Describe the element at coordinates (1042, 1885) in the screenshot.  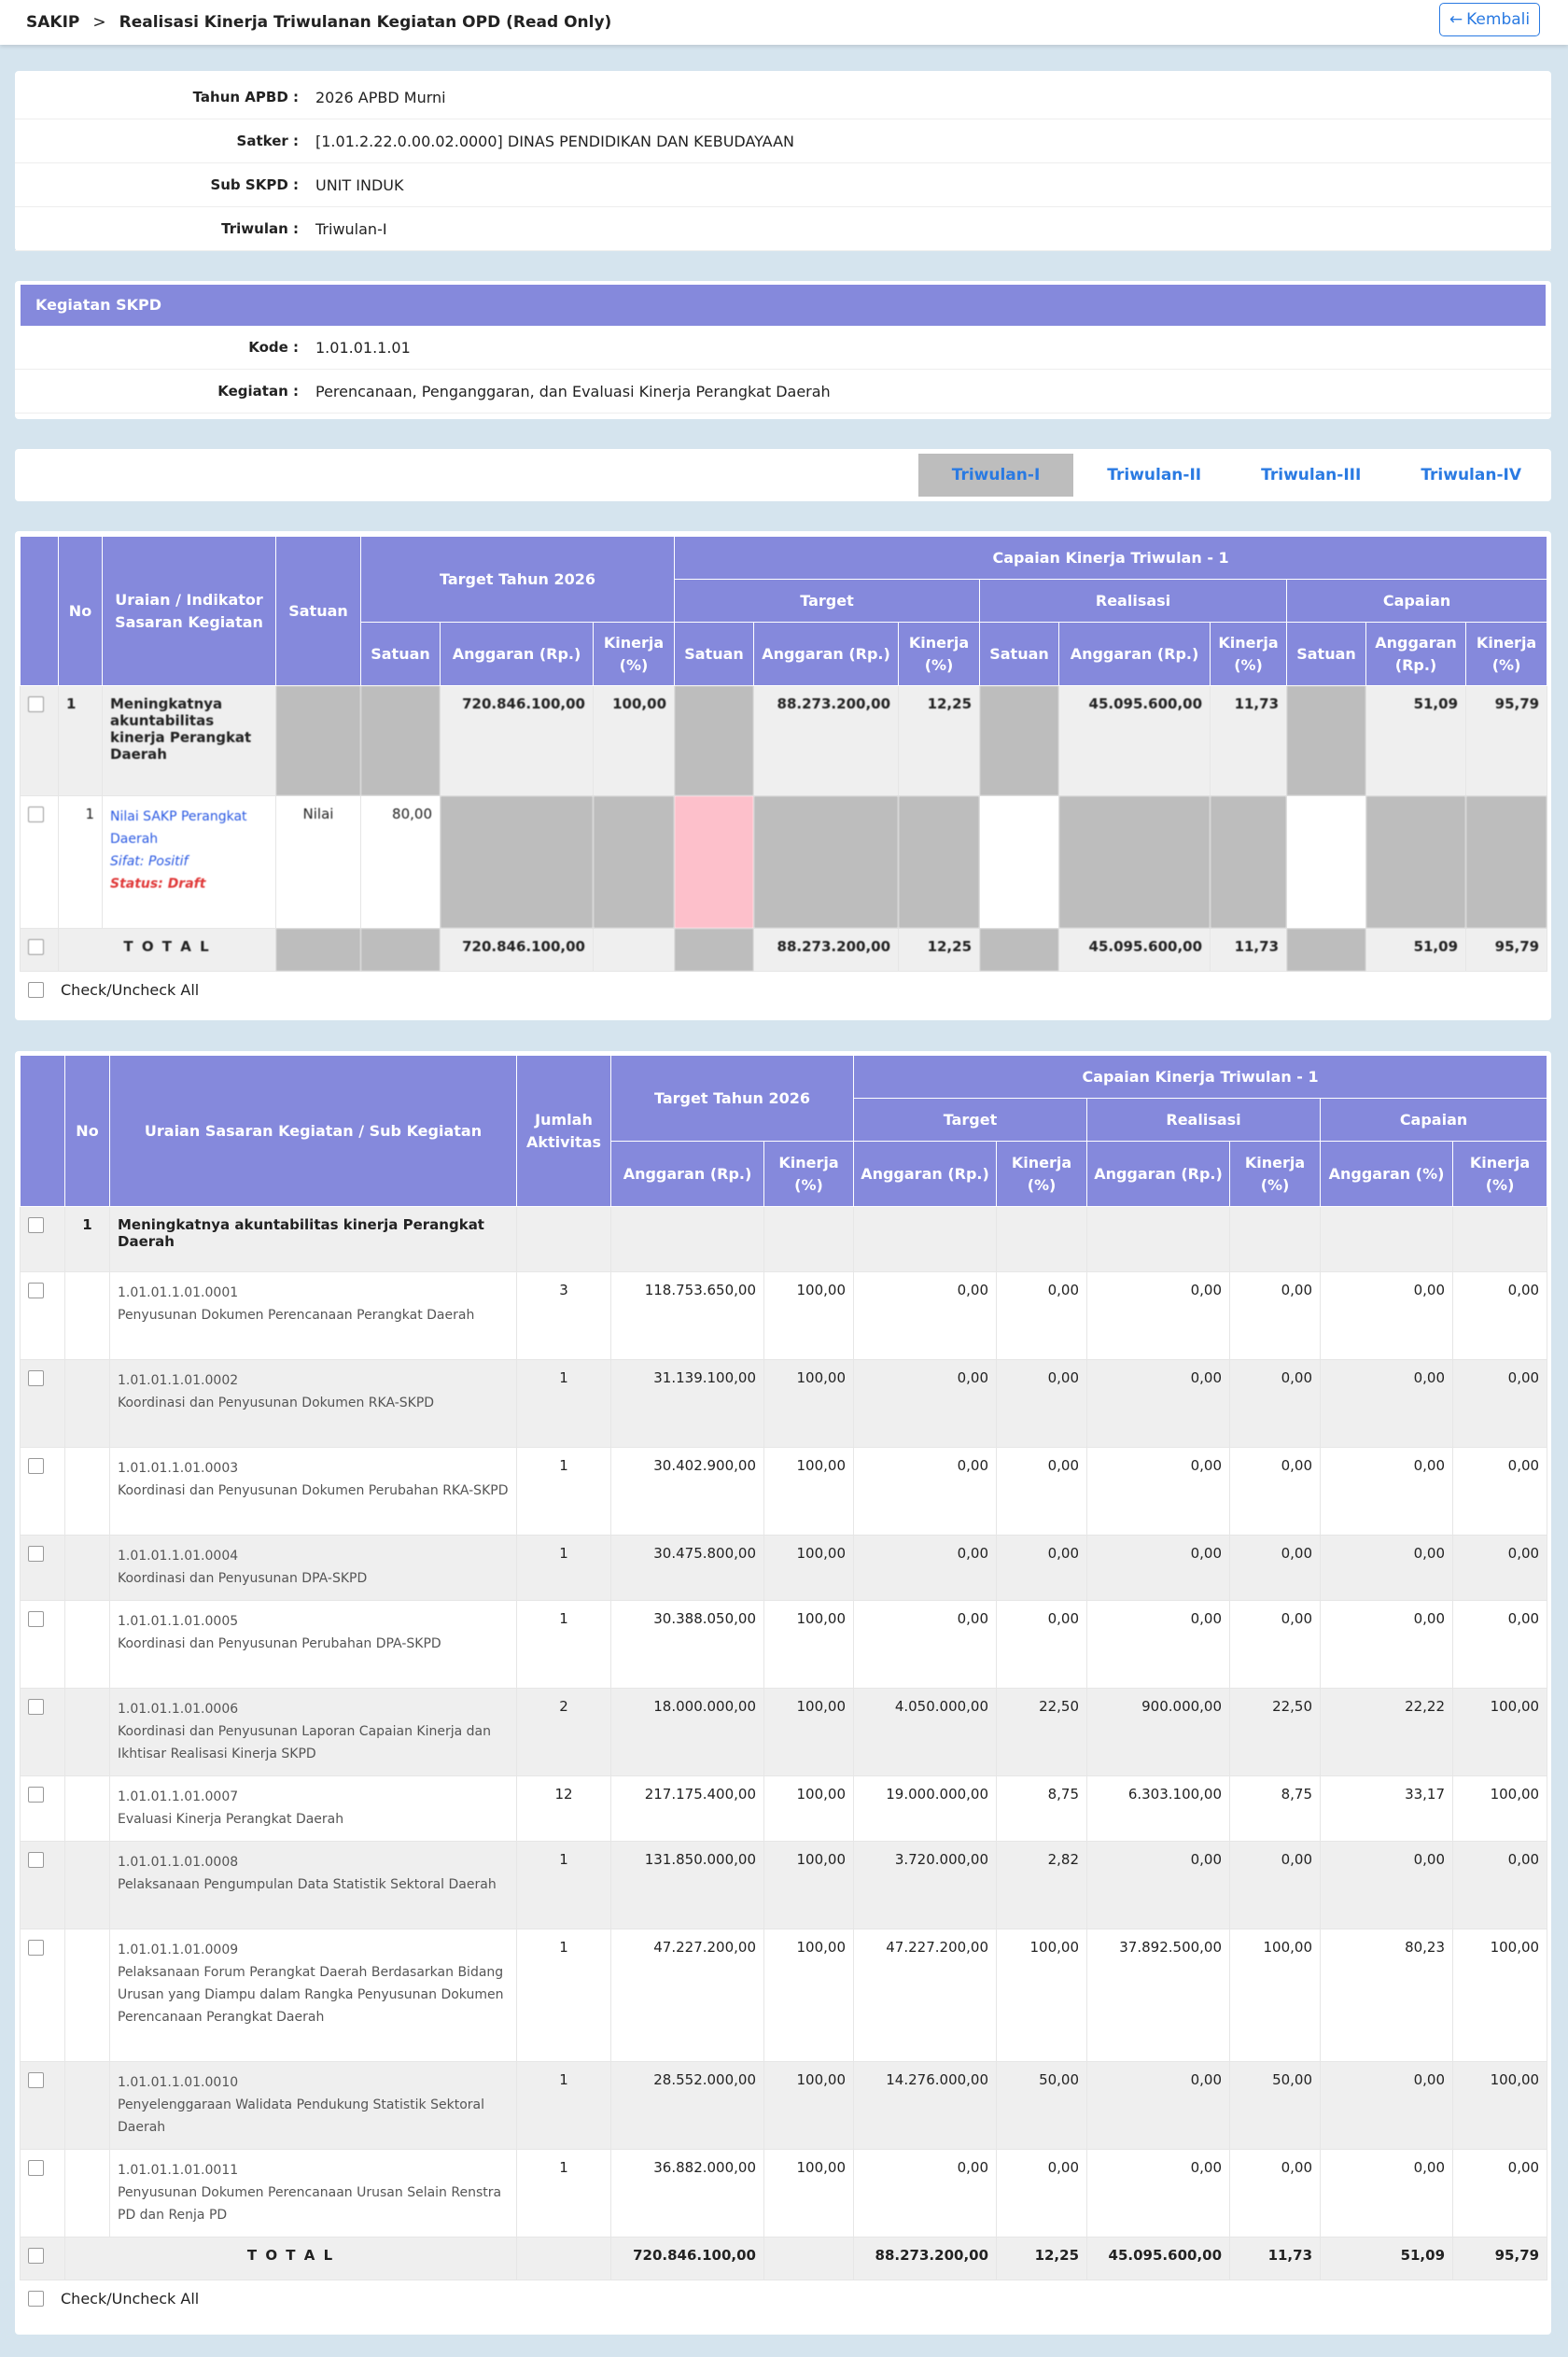
I see `t-kinerja: 2,82` at that location.